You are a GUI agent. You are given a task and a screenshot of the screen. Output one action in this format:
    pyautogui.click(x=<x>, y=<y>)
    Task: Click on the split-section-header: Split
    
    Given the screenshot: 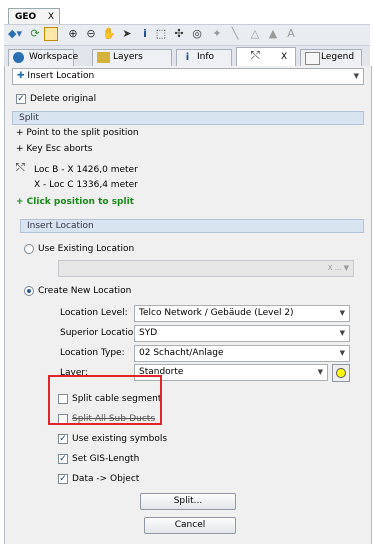 What is the action you would take?
    pyautogui.click(x=188, y=118)
    